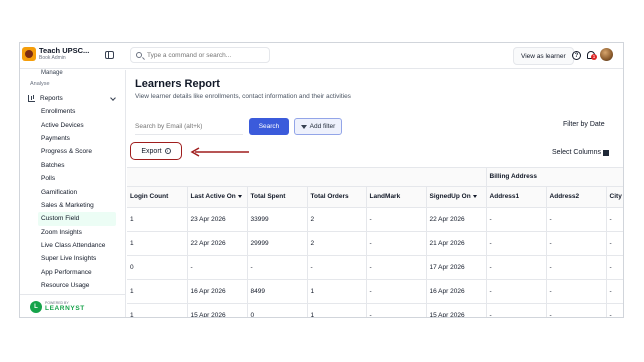 This screenshot has width=644, height=362. Describe the element at coordinates (109, 55) in the screenshot. I see `sidebar-toggle-icon` at that location.